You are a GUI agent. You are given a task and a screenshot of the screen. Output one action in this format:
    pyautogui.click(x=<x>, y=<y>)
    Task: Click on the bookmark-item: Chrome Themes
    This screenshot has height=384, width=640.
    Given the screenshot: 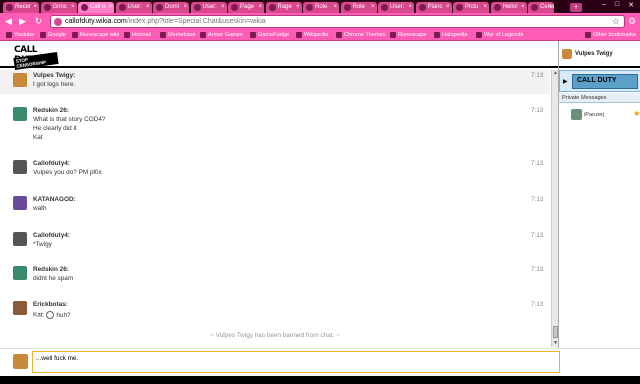 What is the action you would take?
    pyautogui.click(x=361, y=35)
    